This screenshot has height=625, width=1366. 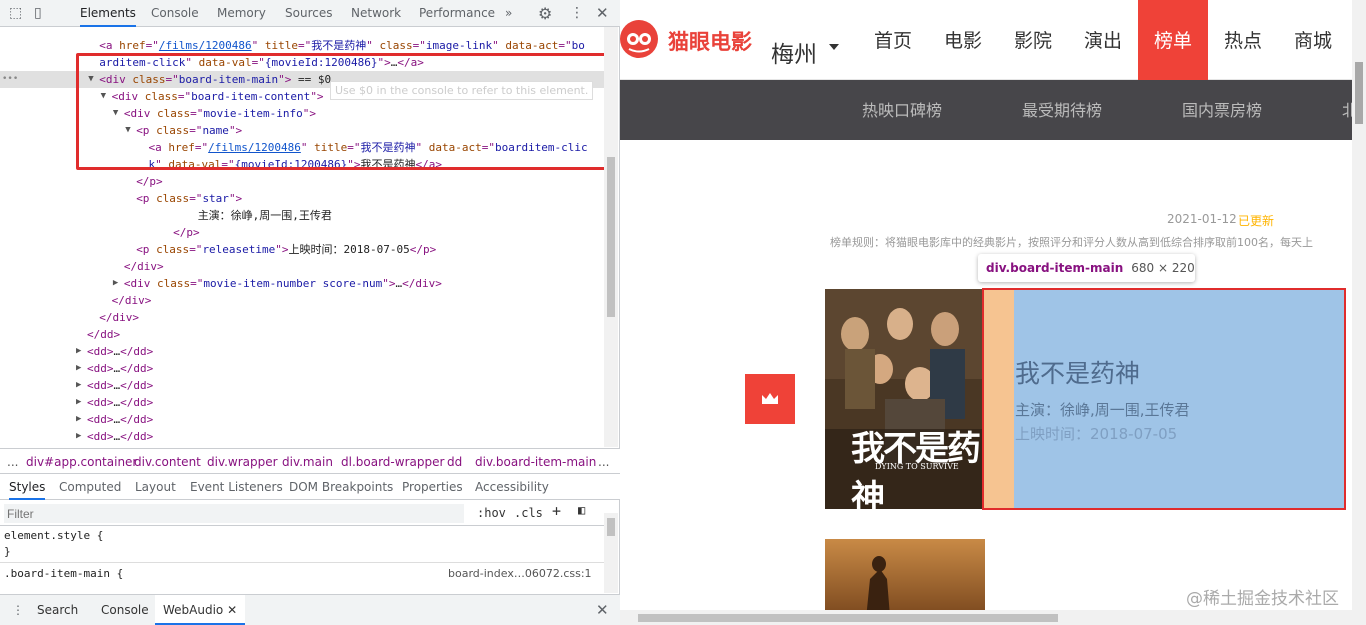 What do you see at coordinates (57, 610) in the screenshot?
I see `drawer-tab-search: Search` at bounding box center [57, 610].